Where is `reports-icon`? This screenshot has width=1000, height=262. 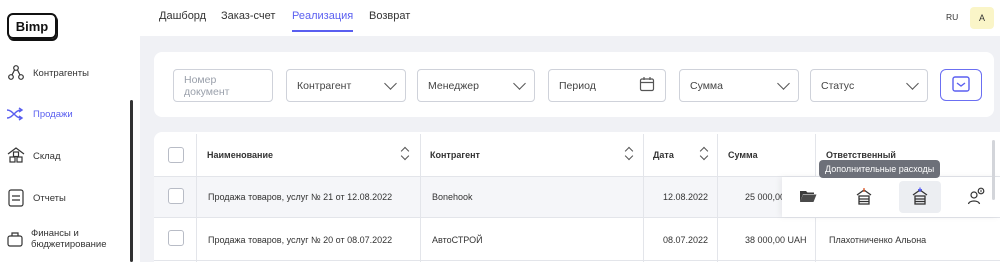
reports-icon is located at coordinates (16, 198).